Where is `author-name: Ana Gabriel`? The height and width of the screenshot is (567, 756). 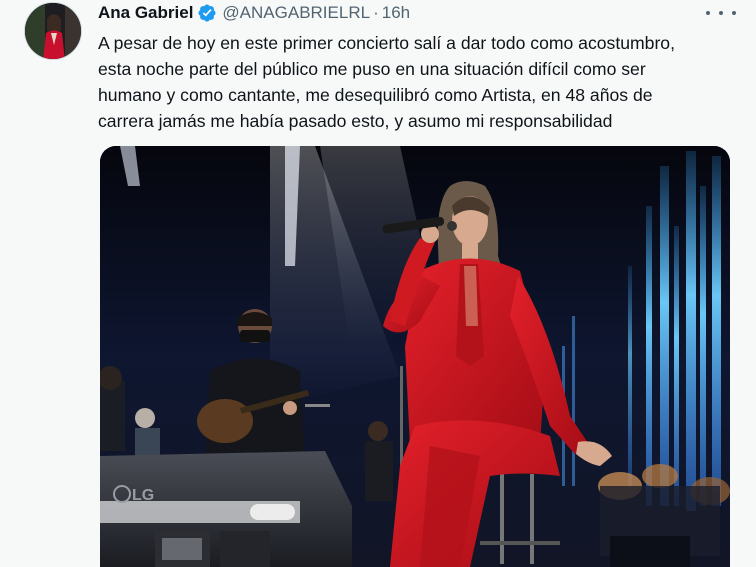 author-name: Ana Gabriel is located at coordinates (145, 13).